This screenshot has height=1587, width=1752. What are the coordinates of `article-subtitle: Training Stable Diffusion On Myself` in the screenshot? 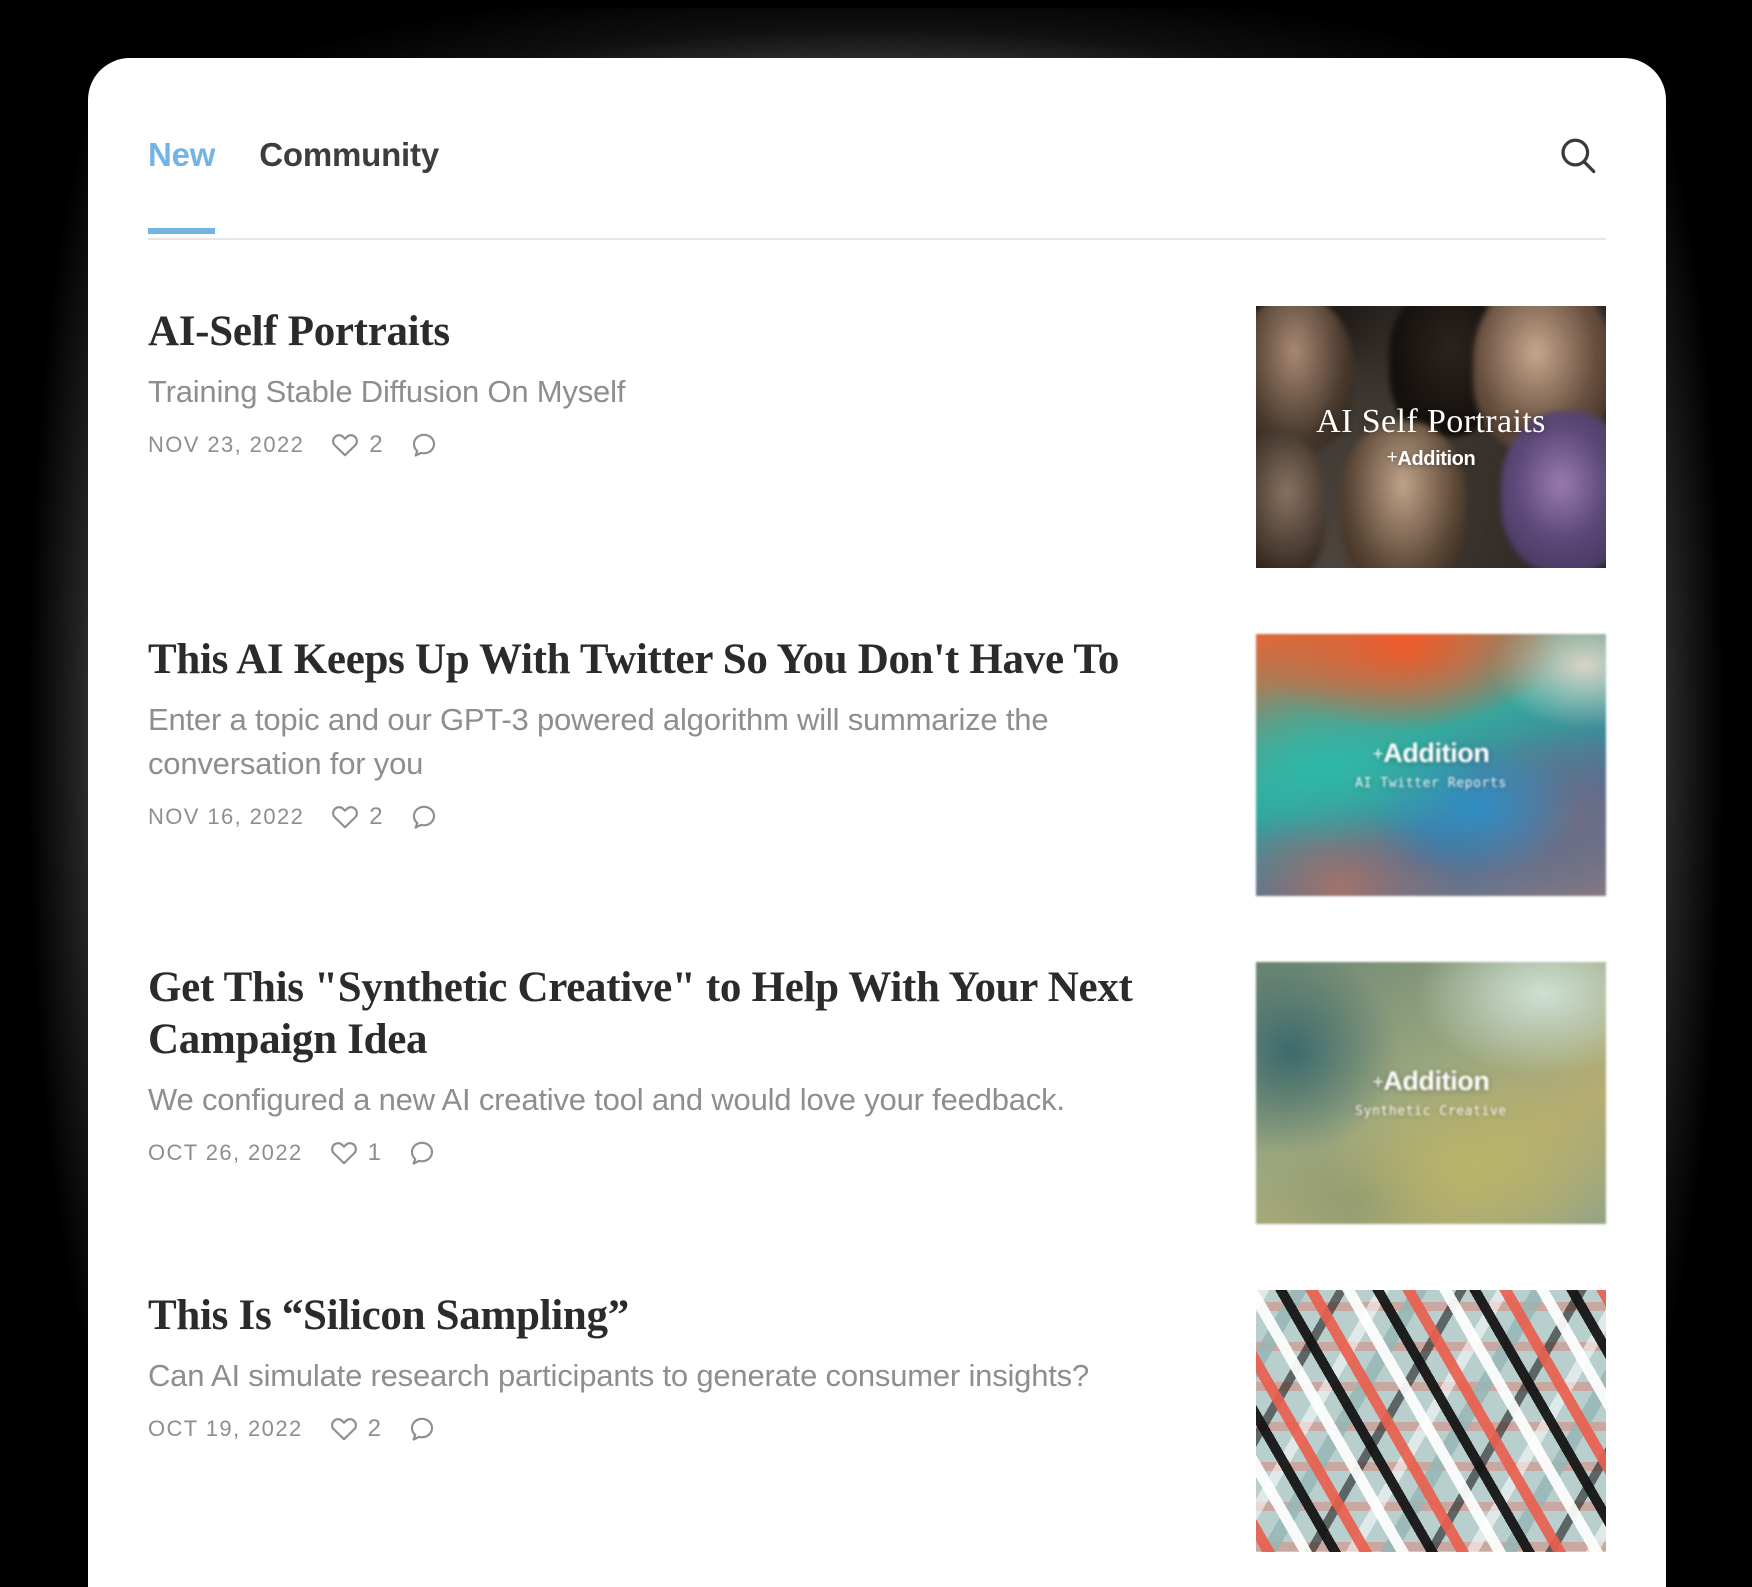 It's located at (387, 392).